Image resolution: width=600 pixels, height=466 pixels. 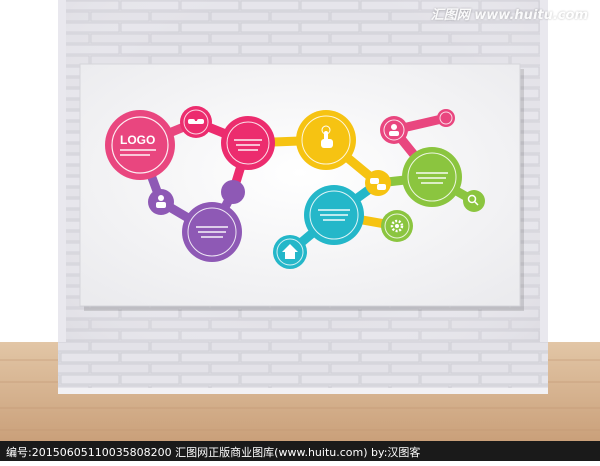 What do you see at coordinates (326, 140) in the screenshot?
I see `yellow-pointer-circle` at bounding box center [326, 140].